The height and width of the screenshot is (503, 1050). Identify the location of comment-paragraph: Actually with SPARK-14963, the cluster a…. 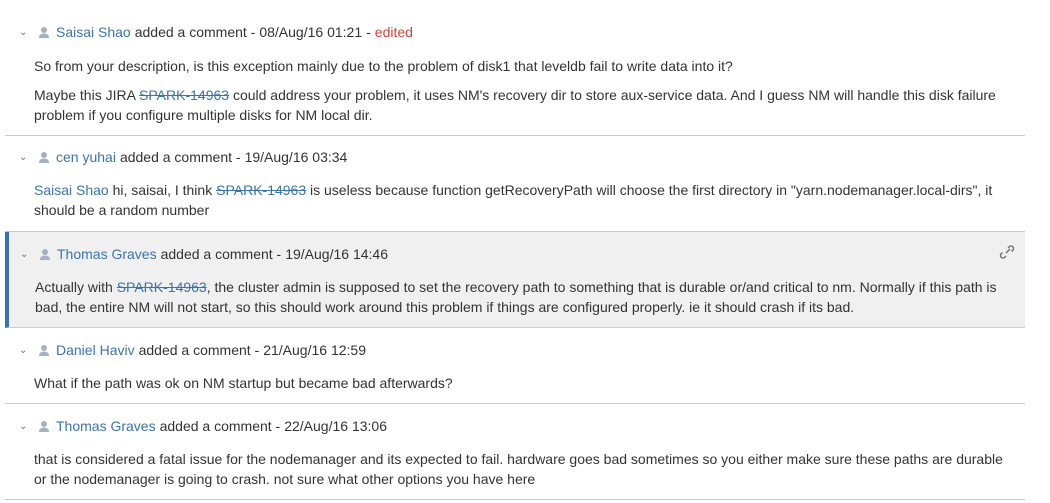
(522, 297).